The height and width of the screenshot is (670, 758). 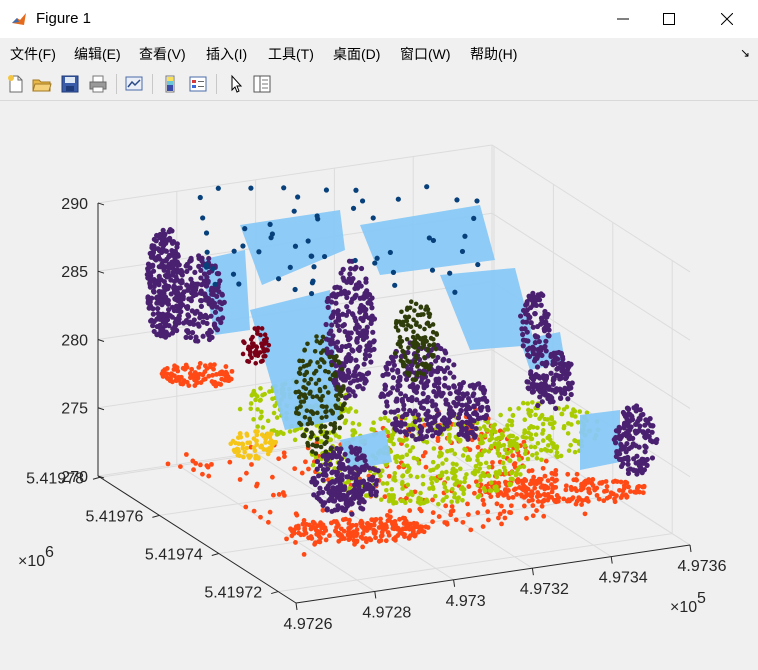 What do you see at coordinates (669, 19) in the screenshot?
I see `maximize-button` at bounding box center [669, 19].